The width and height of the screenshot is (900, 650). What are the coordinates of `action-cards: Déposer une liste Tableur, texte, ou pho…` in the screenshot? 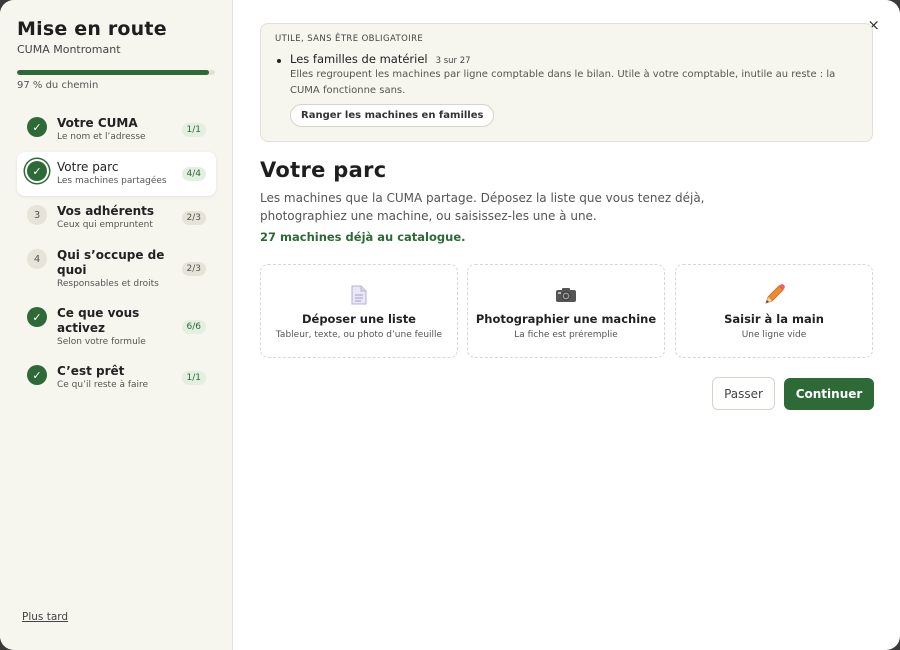 It's located at (566, 311).